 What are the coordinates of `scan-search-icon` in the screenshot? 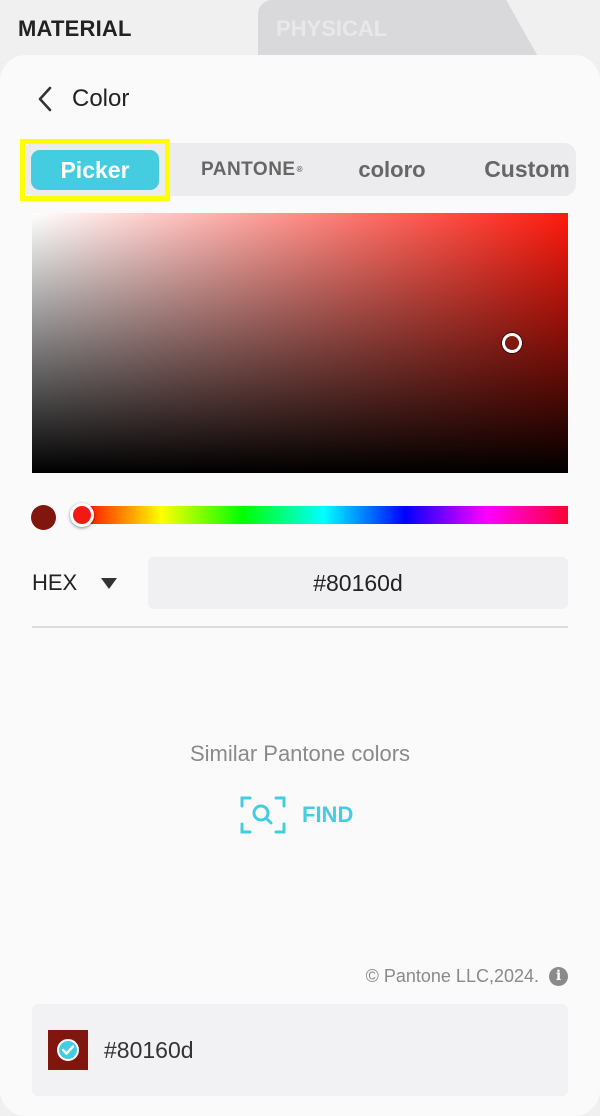 It's located at (263, 815).